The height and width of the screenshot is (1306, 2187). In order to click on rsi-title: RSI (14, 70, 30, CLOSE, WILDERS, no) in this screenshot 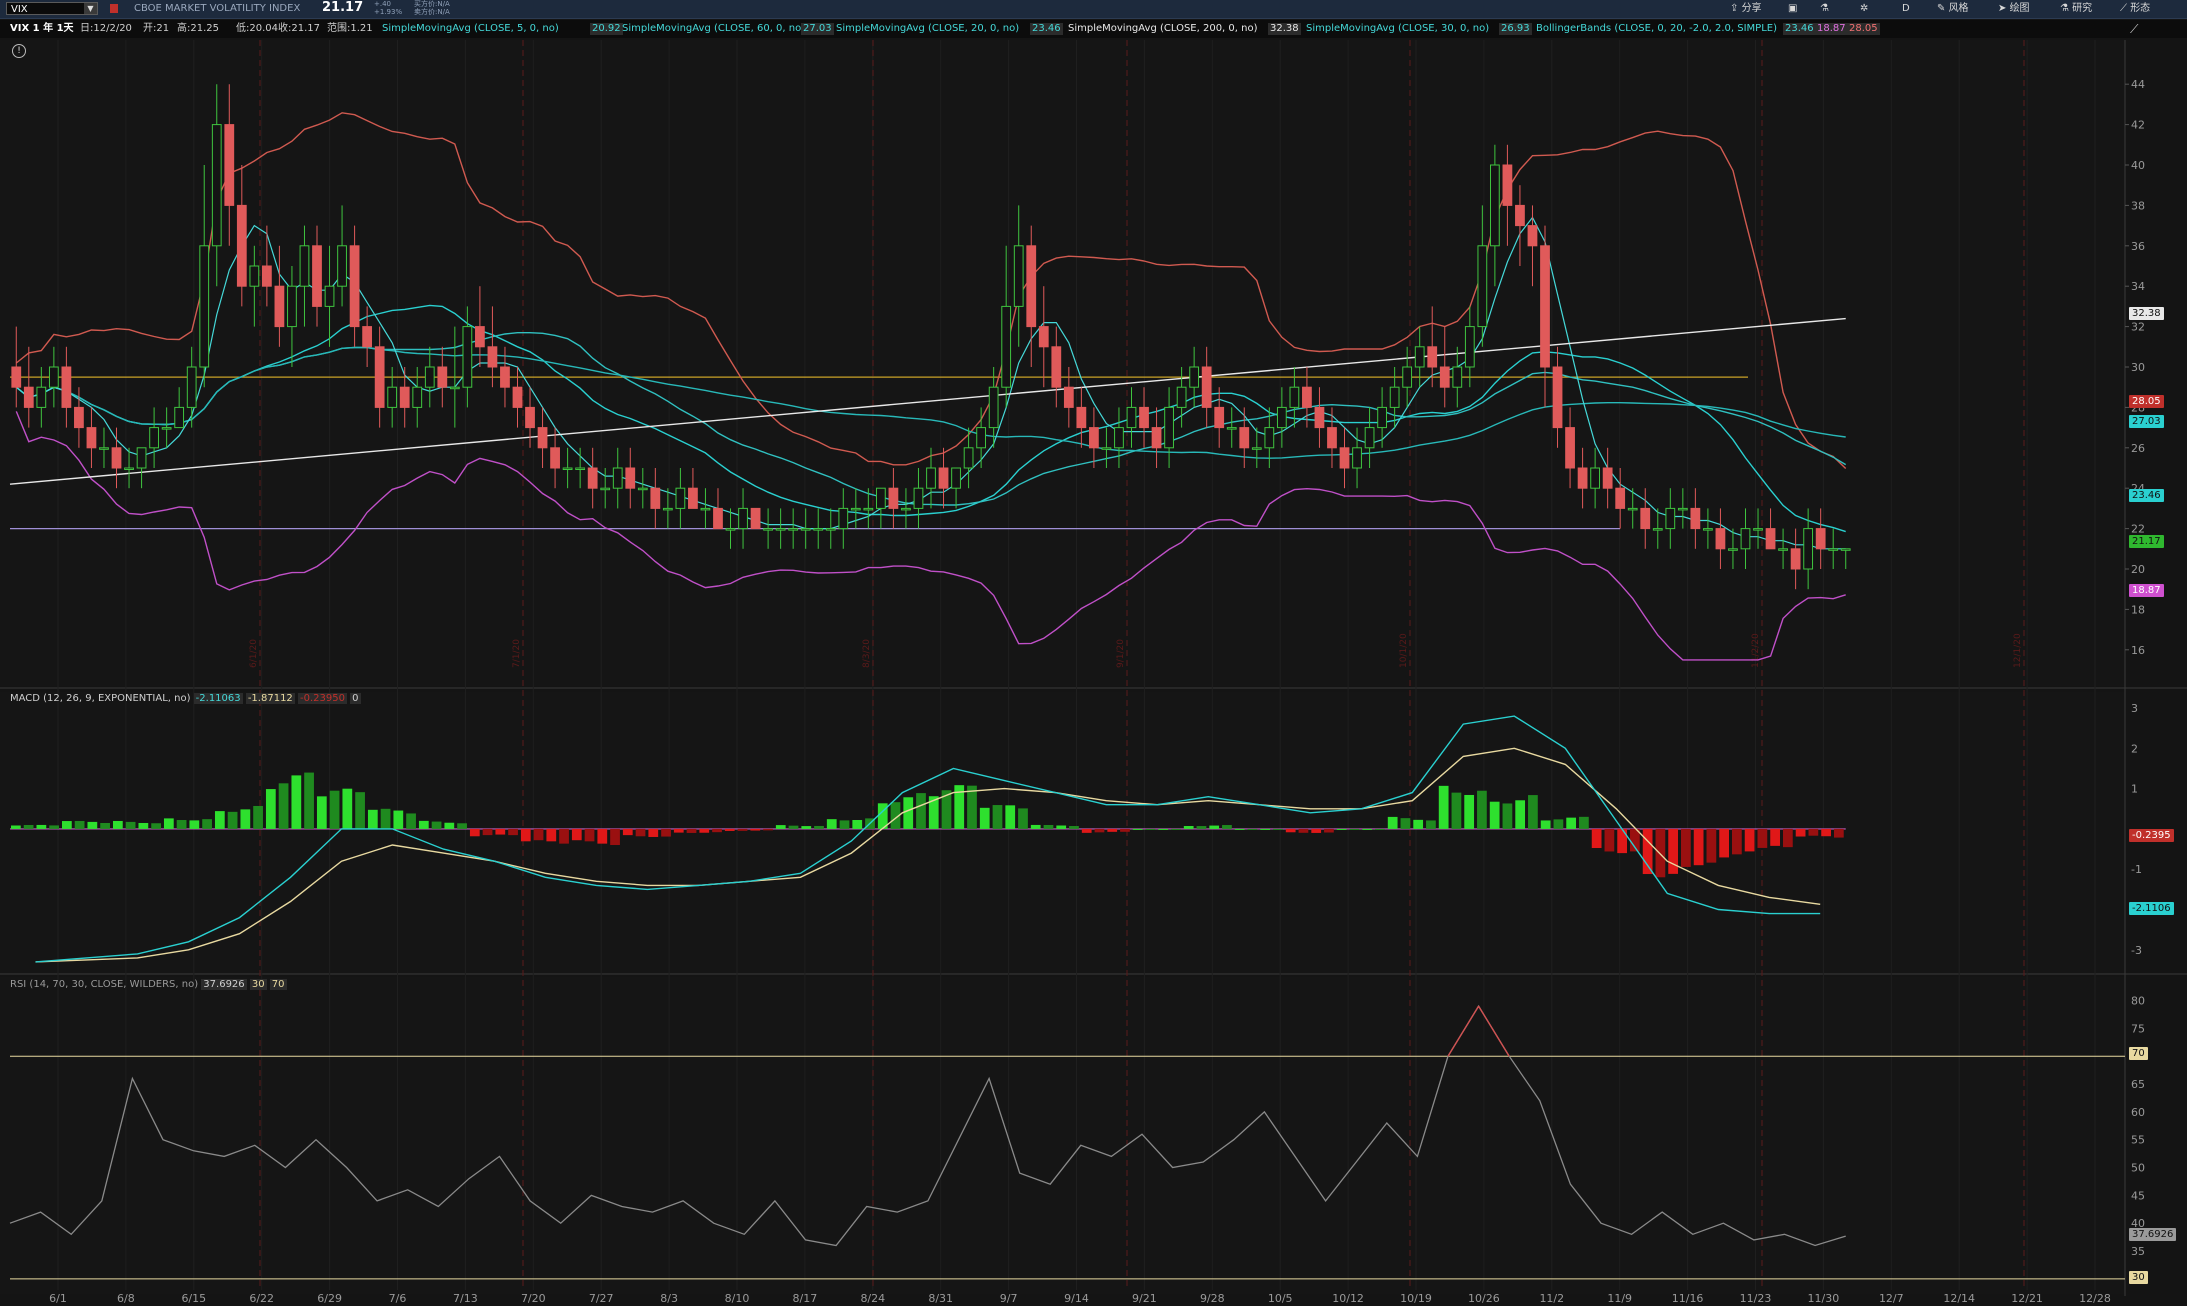, I will do `click(104, 984)`.